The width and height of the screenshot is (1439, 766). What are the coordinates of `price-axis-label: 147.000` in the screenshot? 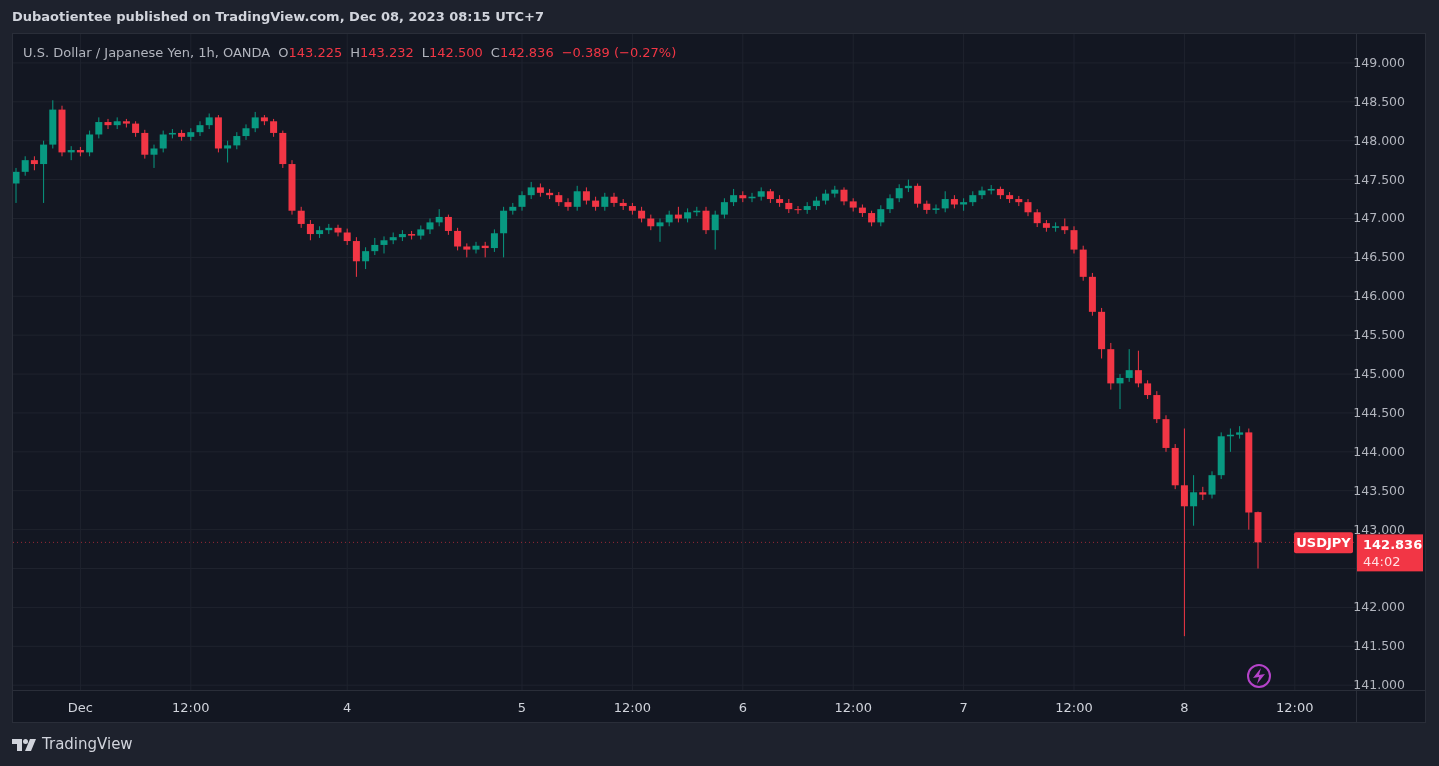 It's located at (1379, 218).